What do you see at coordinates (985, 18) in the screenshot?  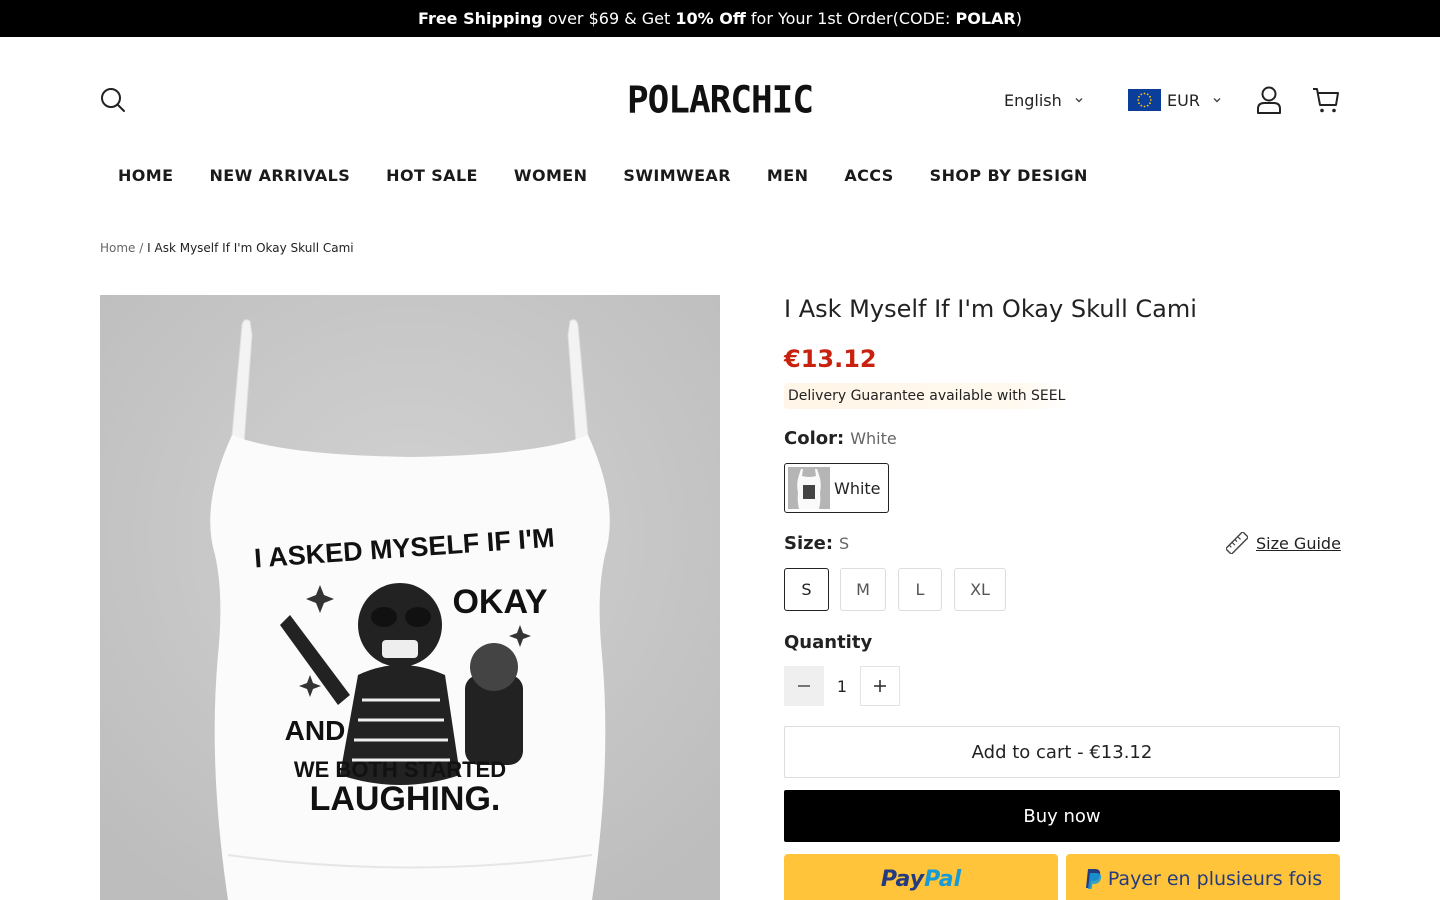 I see `announcement-code: POLAR` at bounding box center [985, 18].